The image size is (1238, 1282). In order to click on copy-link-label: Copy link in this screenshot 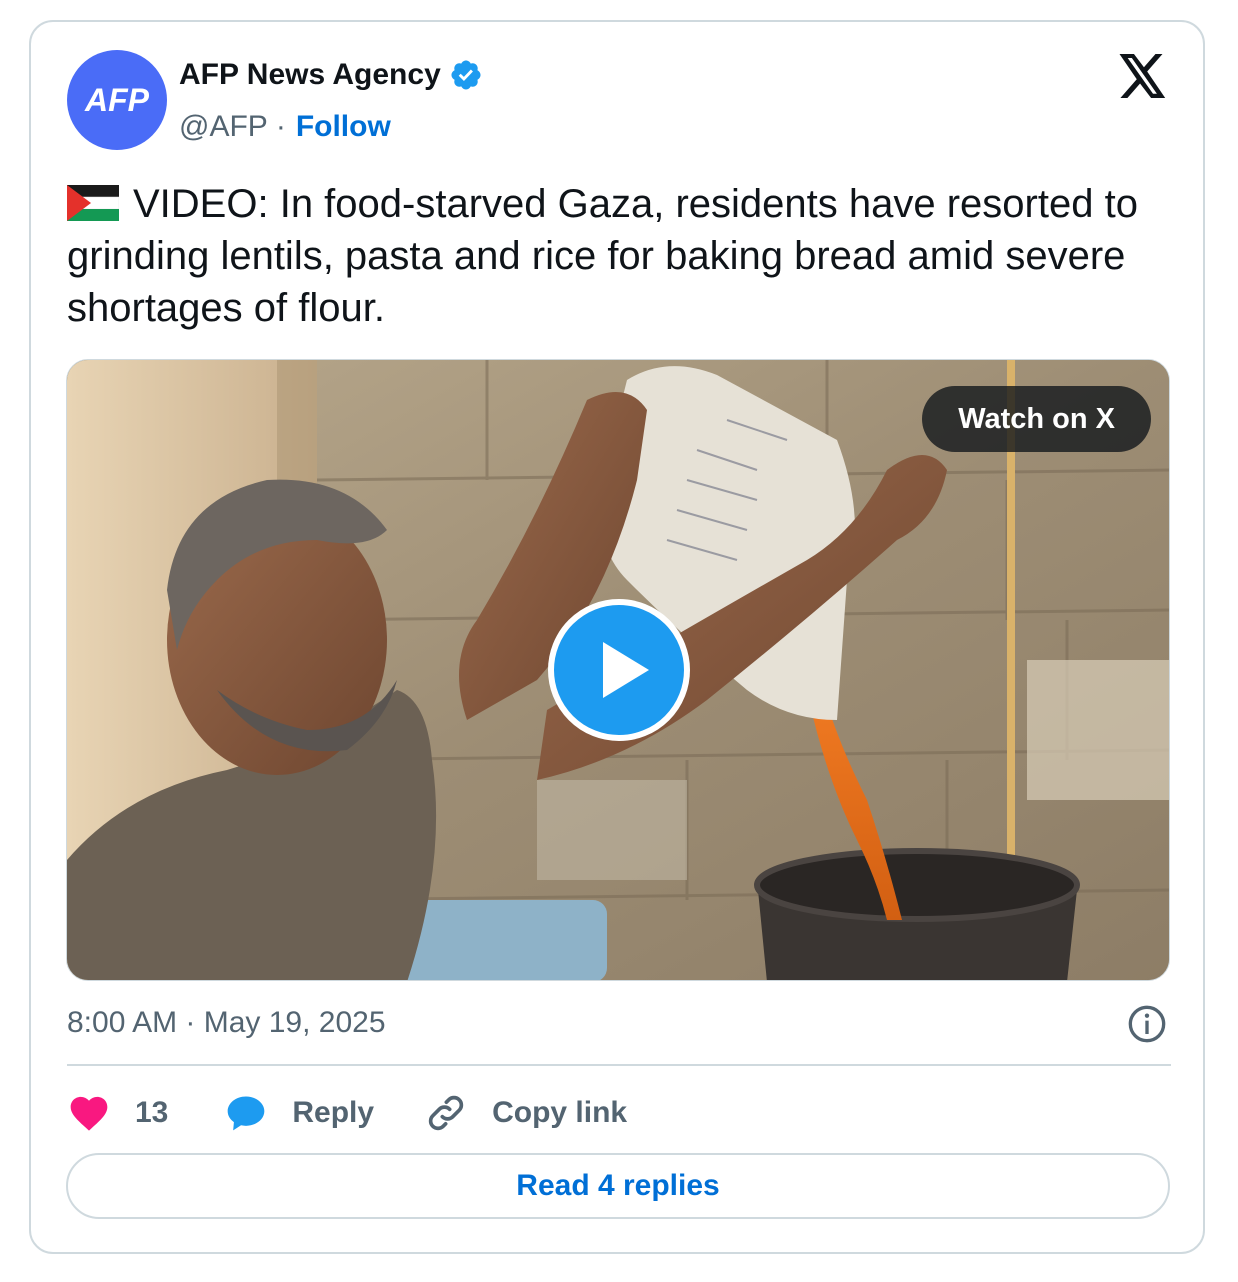, I will do `click(560, 1112)`.